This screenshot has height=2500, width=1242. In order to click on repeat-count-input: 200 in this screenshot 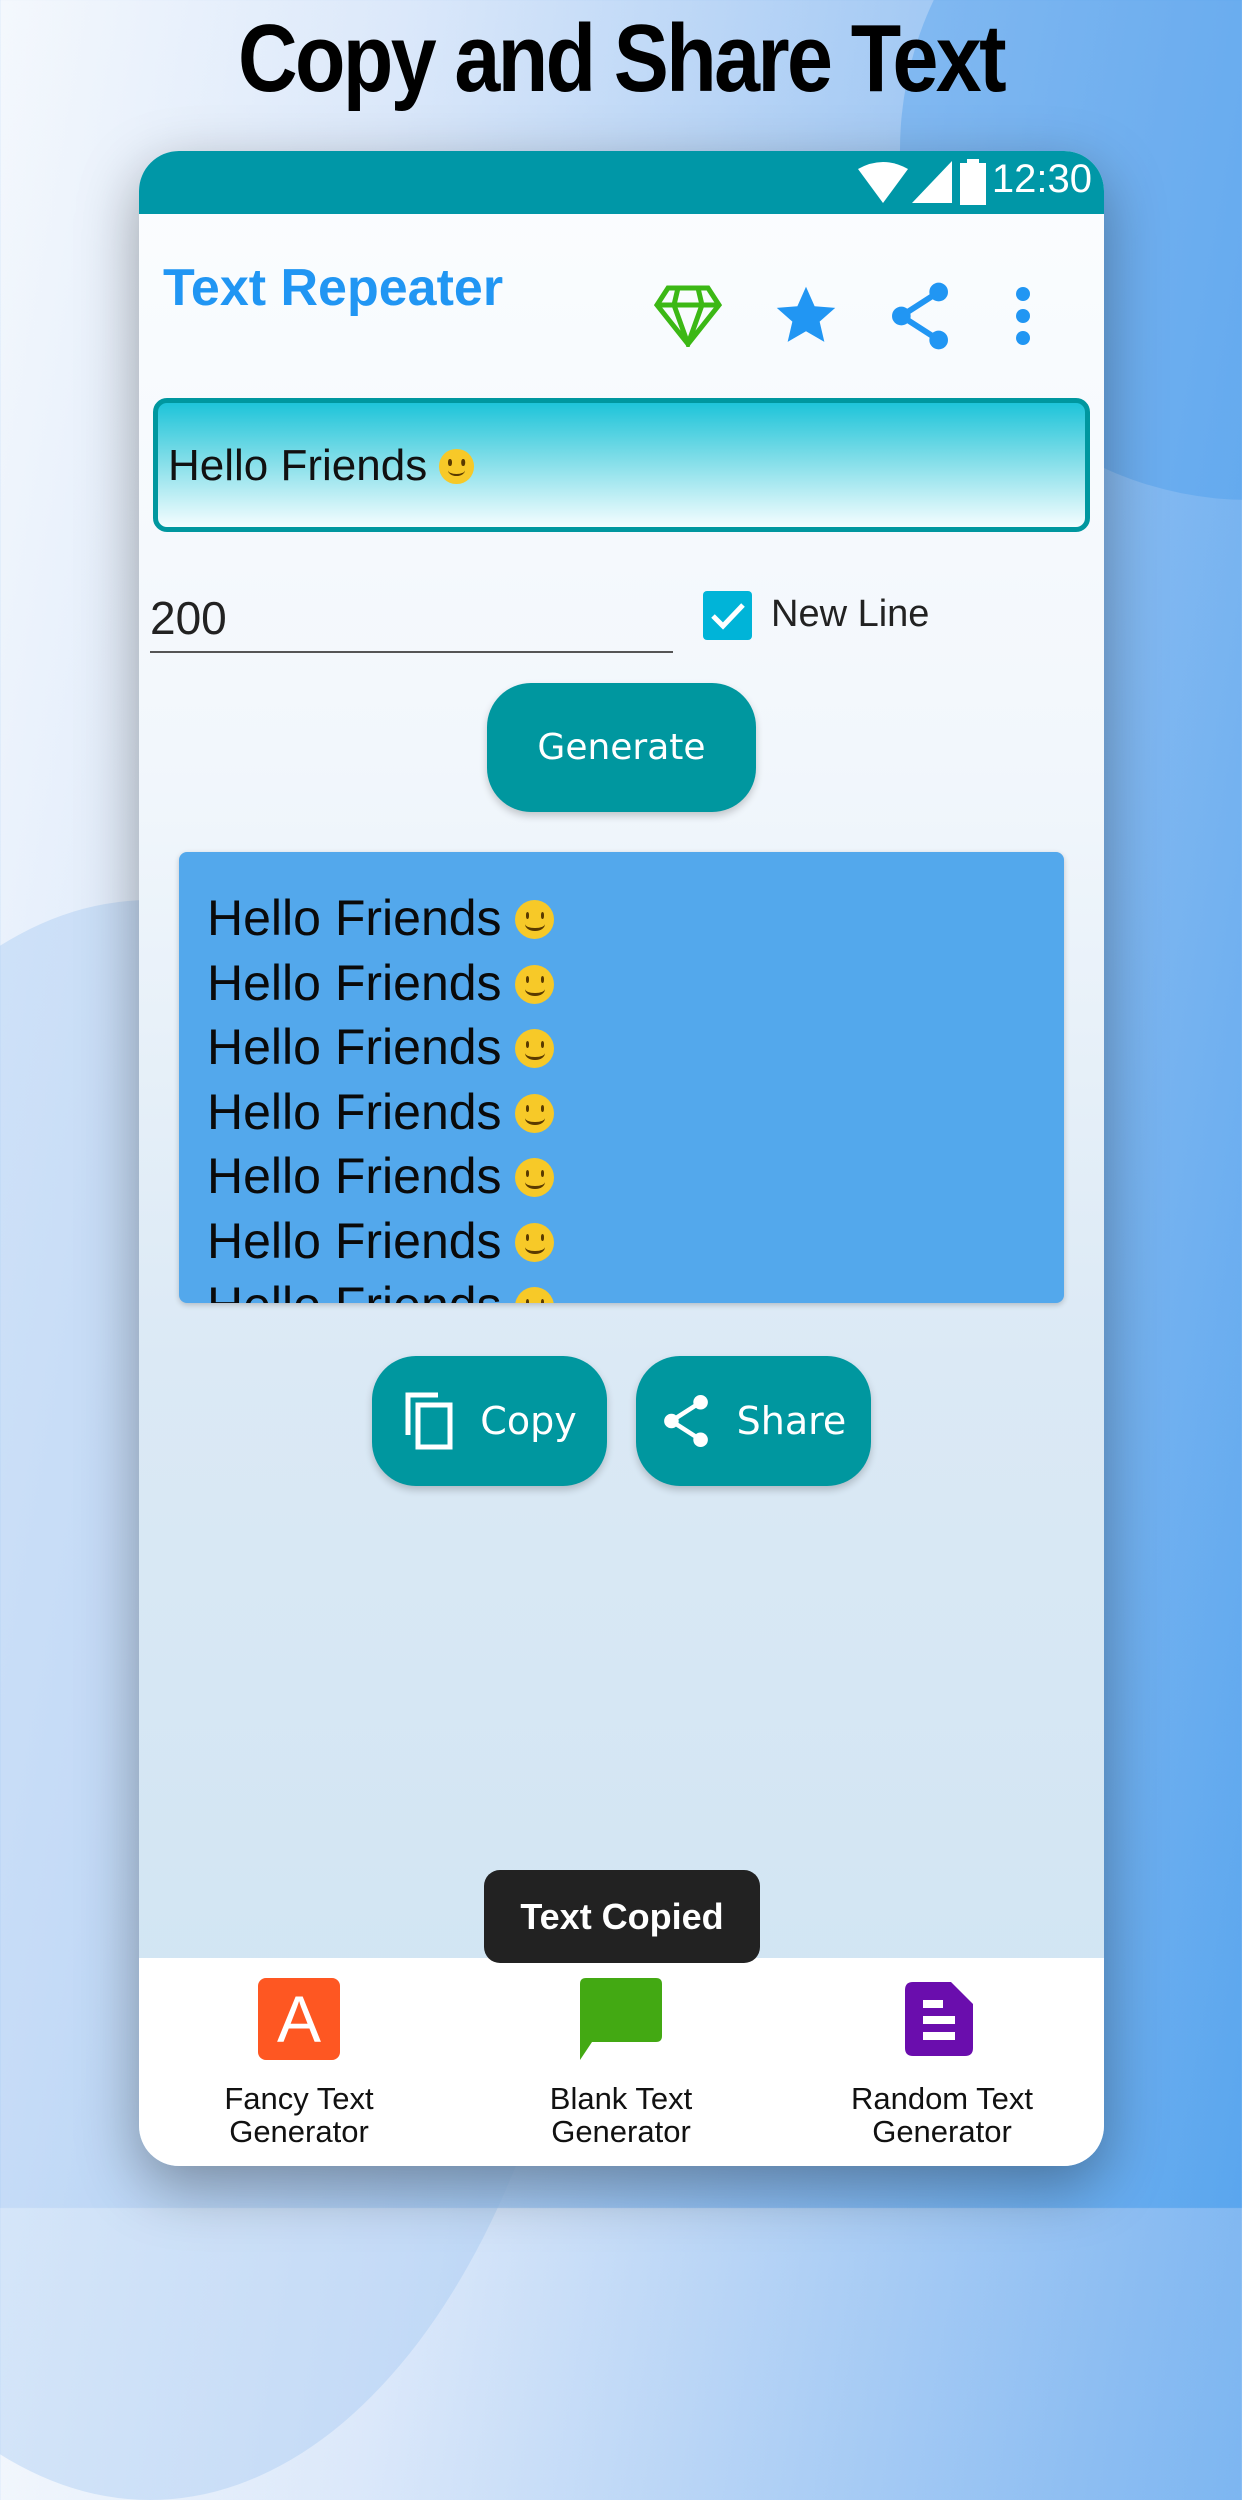, I will do `click(411, 620)`.